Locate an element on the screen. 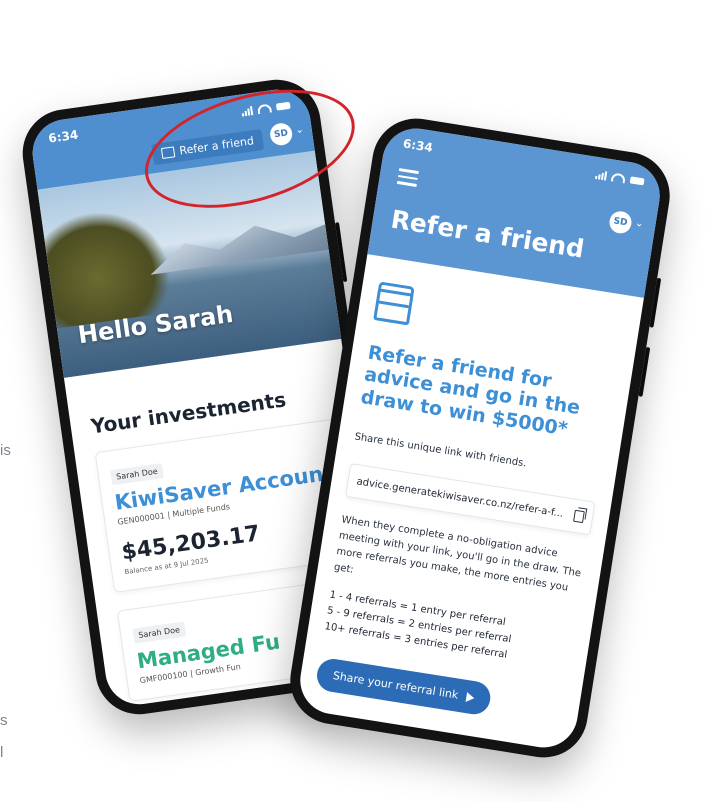 The width and height of the screenshot is (716, 802). gift-icon is located at coordinates (393, 307).